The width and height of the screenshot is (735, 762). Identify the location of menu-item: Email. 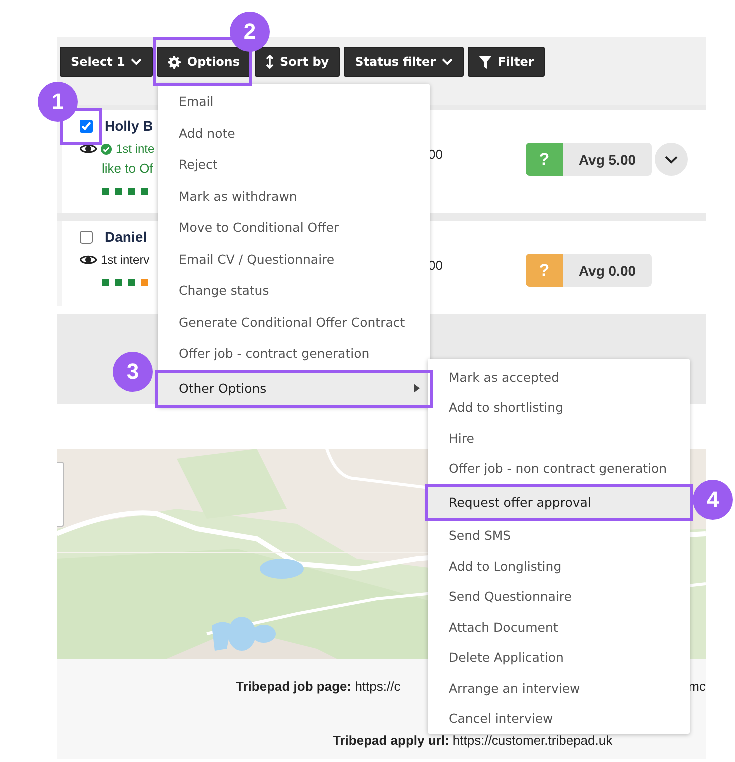
(294, 102).